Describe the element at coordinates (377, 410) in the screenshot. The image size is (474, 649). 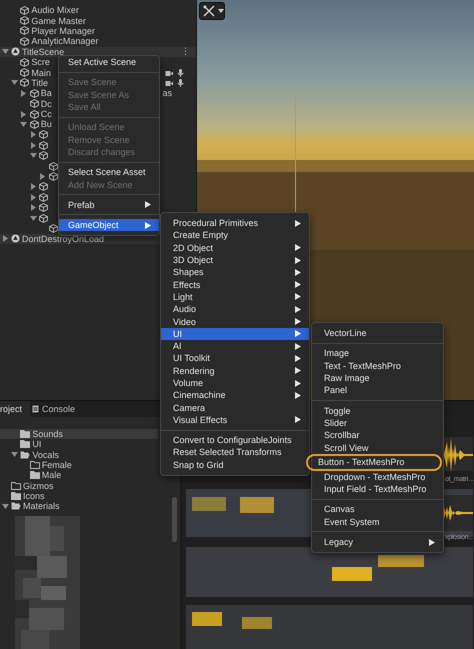
I see `menu-item: Toggle` at that location.